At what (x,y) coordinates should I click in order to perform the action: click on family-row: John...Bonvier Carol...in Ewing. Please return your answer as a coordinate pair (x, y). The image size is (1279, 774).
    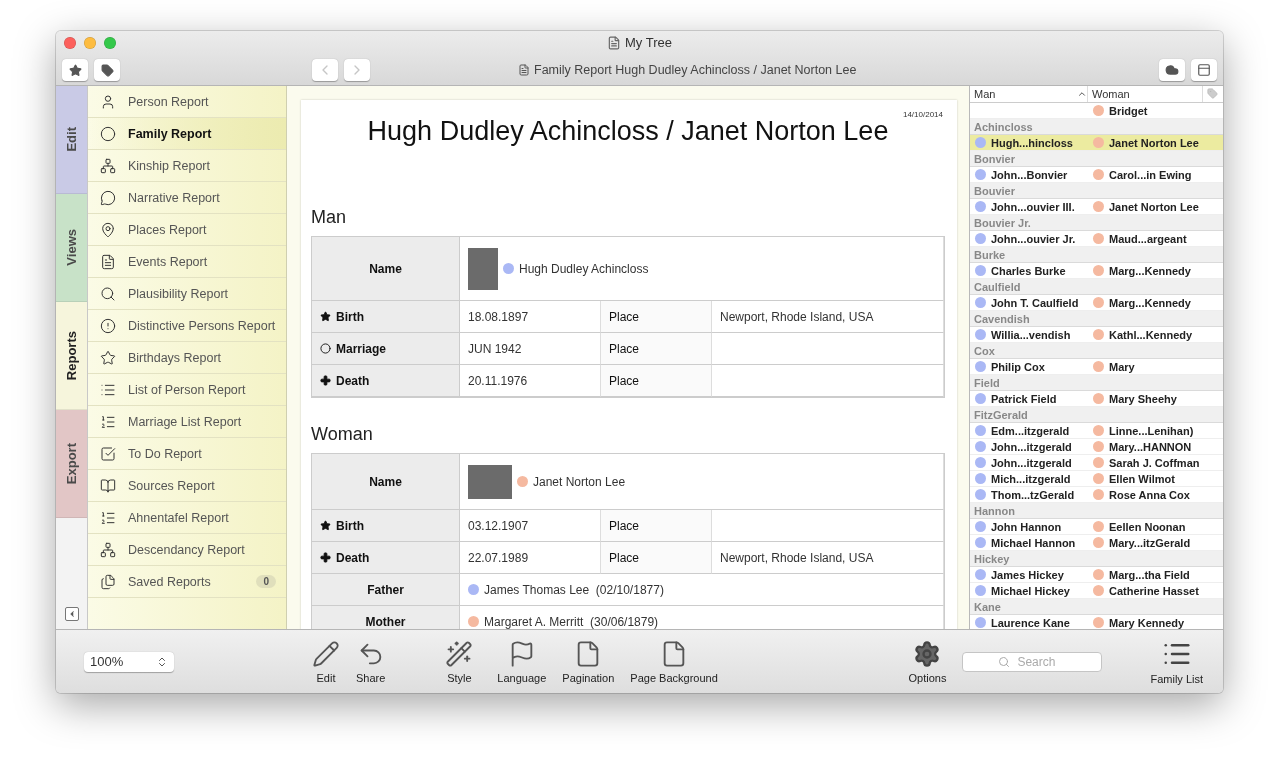
    Looking at the image, I should click on (1096, 175).